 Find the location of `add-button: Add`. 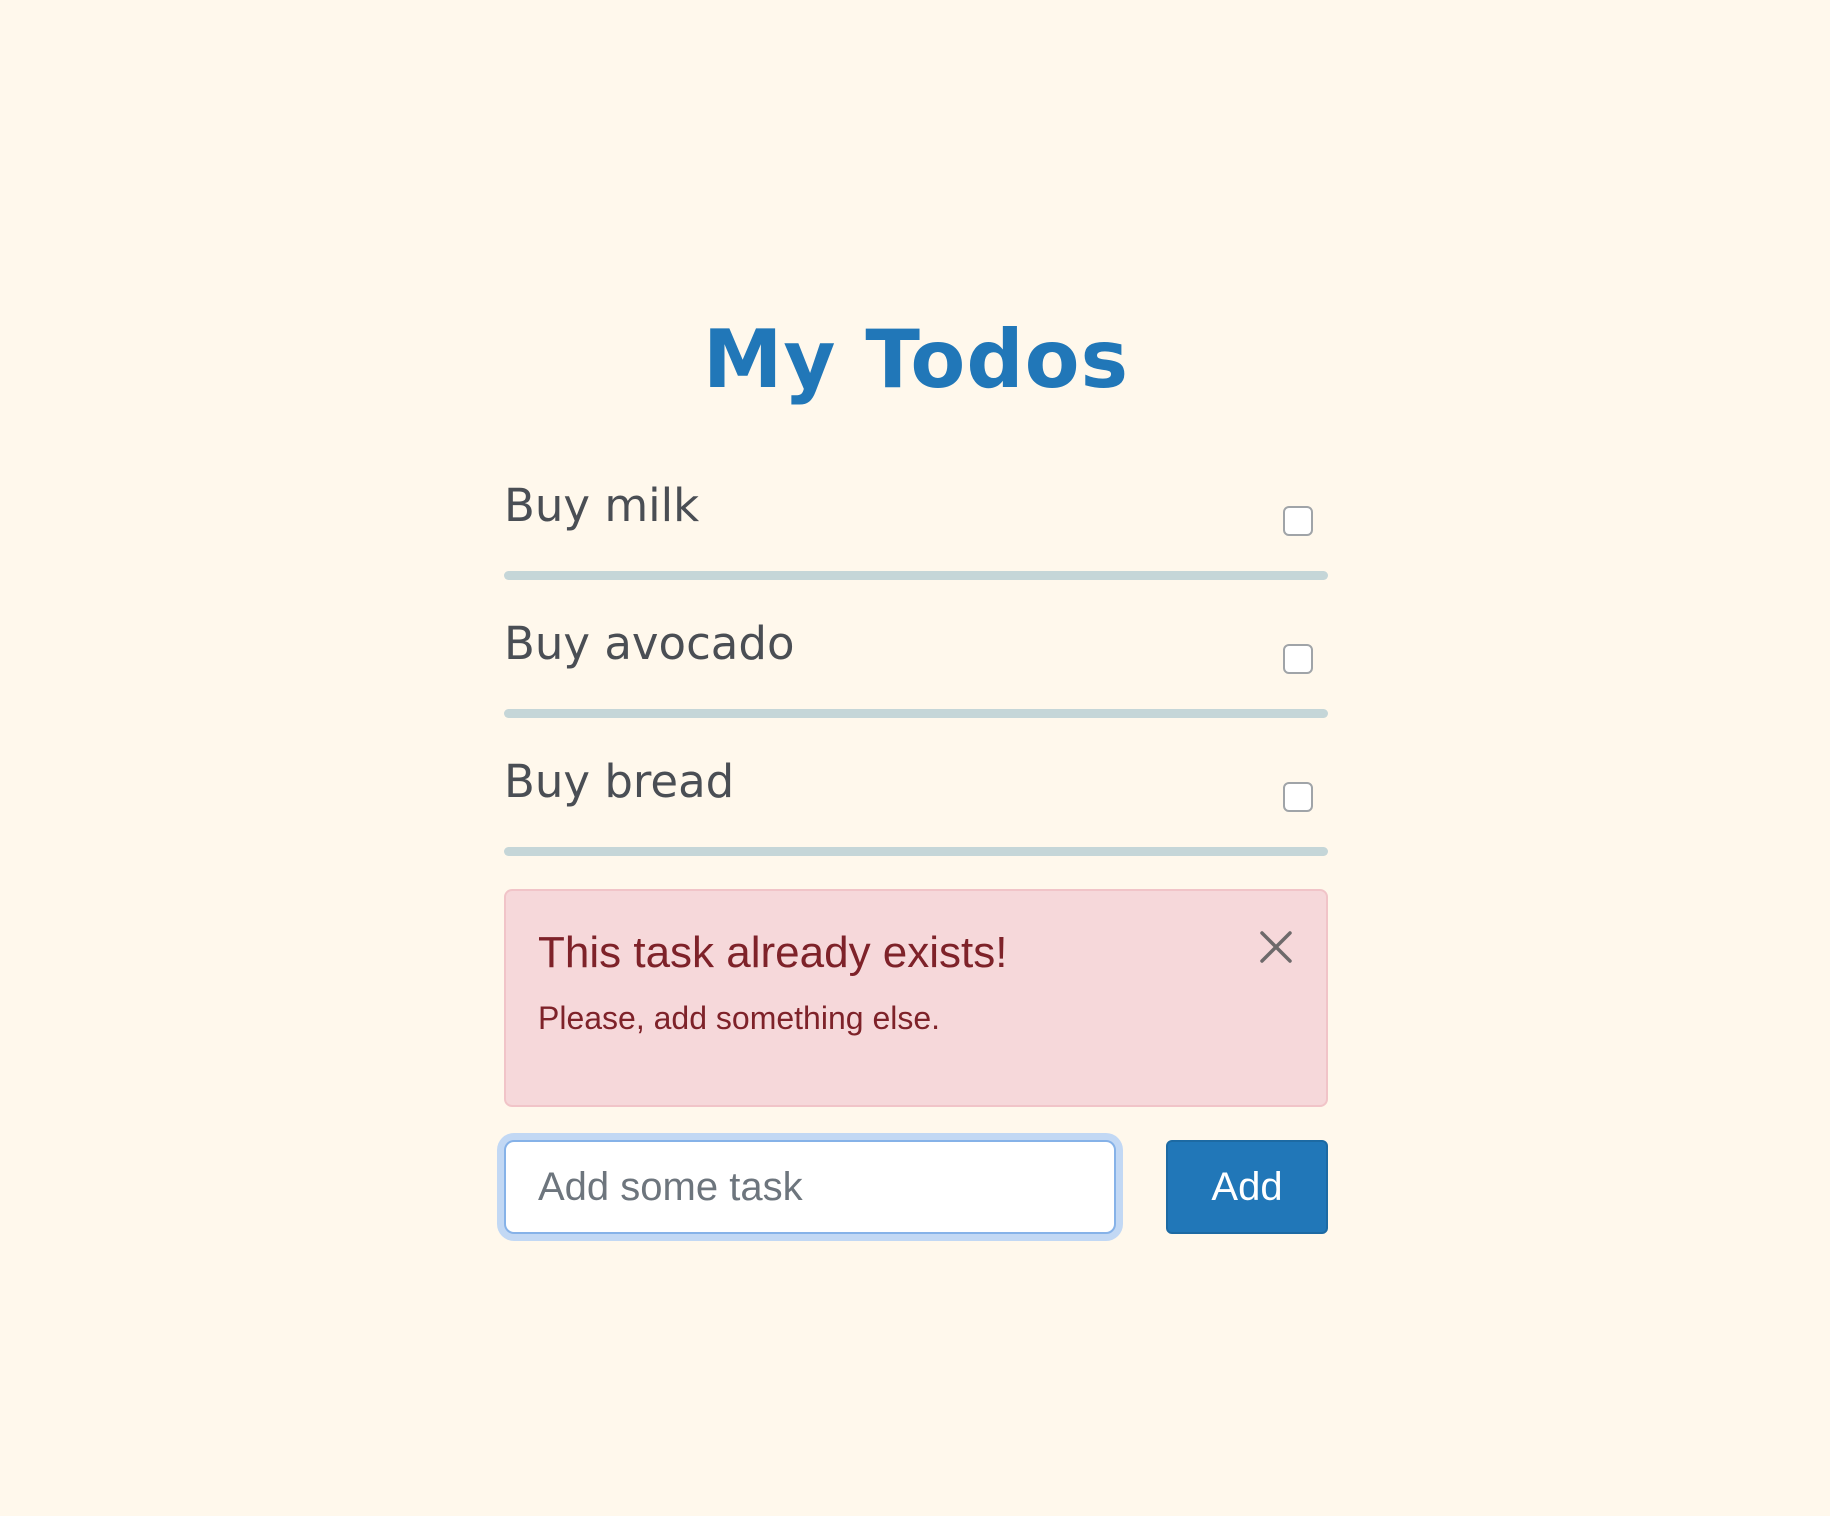

add-button: Add is located at coordinates (1247, 1187).